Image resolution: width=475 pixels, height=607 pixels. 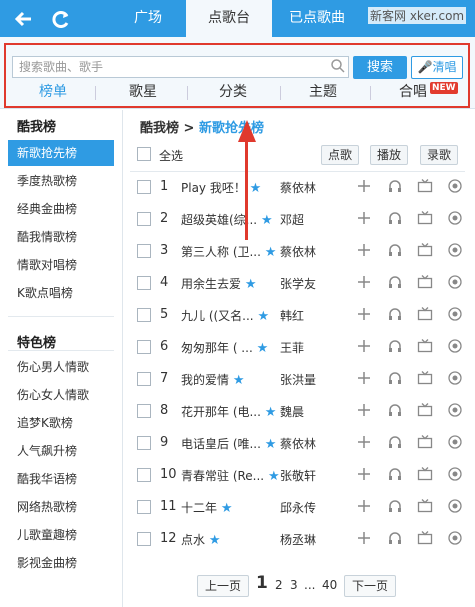 I want to click on song-row: 9 电话皇后 (唯... ★ 蔡依林, so click(x=297, y=443).